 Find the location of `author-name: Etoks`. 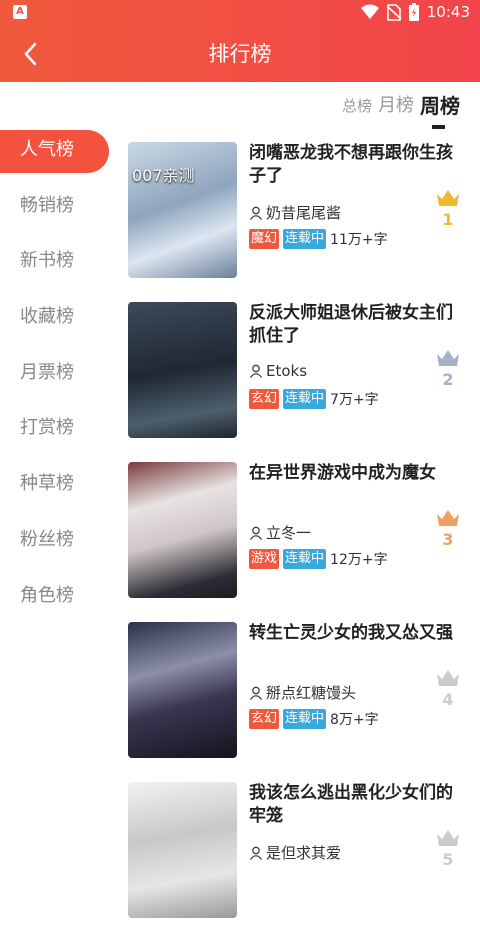

author-name: Etoks is located at coordinates (287, 371).